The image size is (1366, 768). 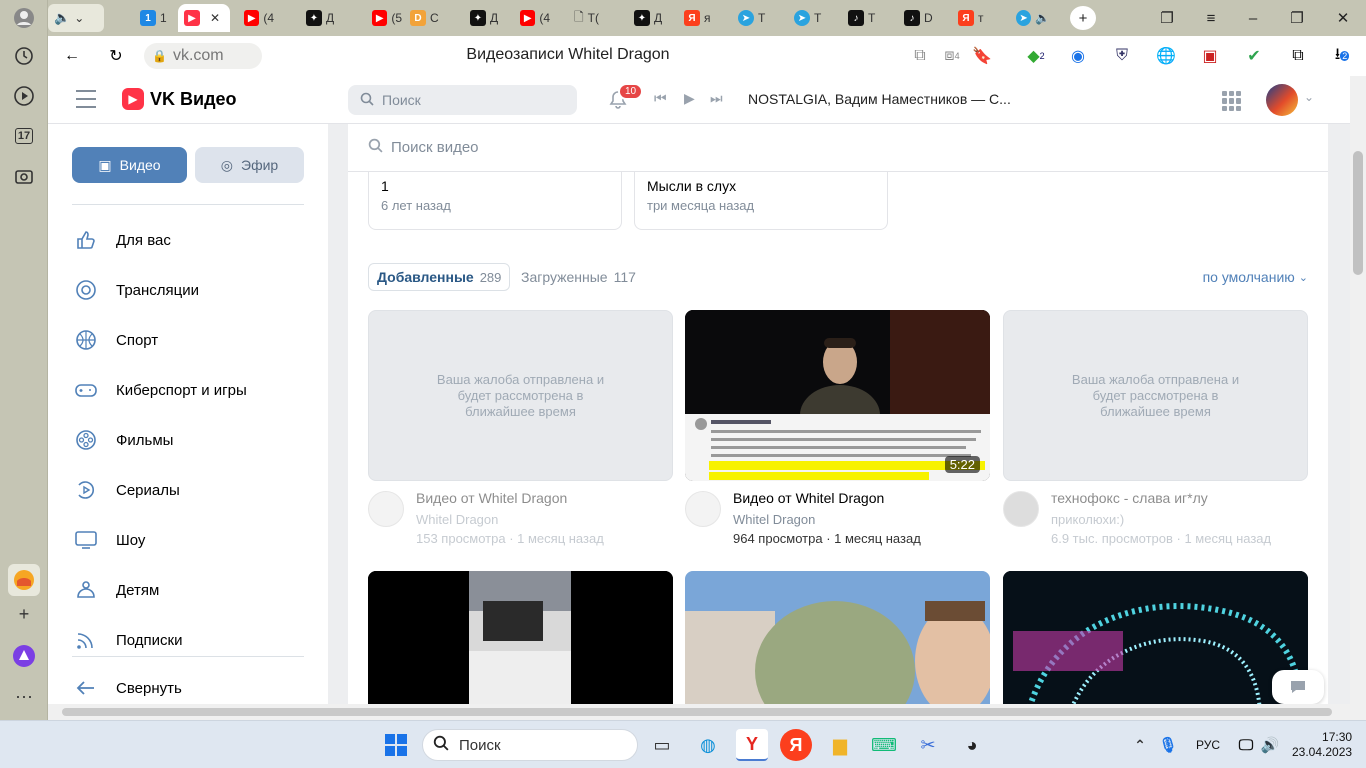 What do you see at coordinates (154, 18) in the screenshot?
I see `tab-1: 11` at bounding box center [154, 18].